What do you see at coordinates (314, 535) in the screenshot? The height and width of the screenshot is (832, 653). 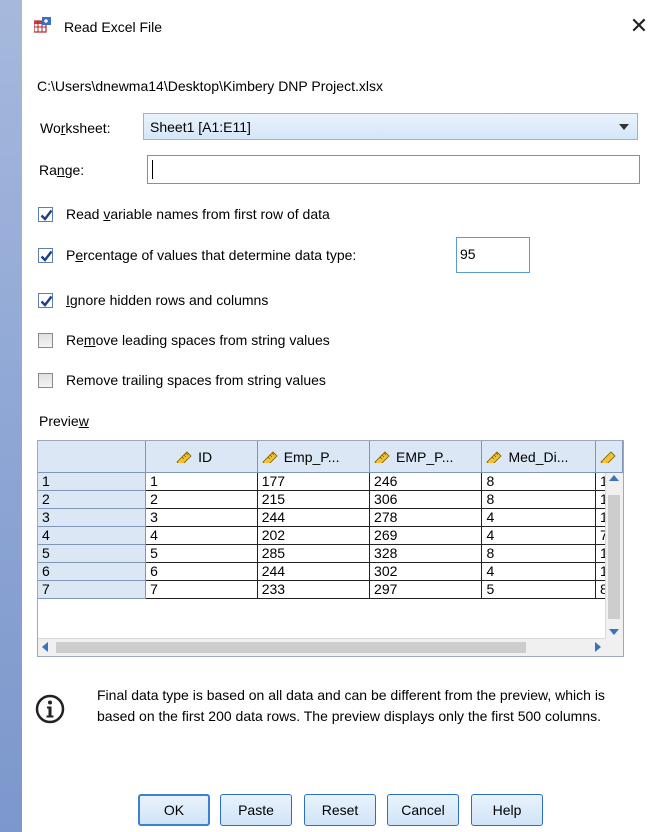 I see `table-cell: 202` at bounding box center [314, 535].